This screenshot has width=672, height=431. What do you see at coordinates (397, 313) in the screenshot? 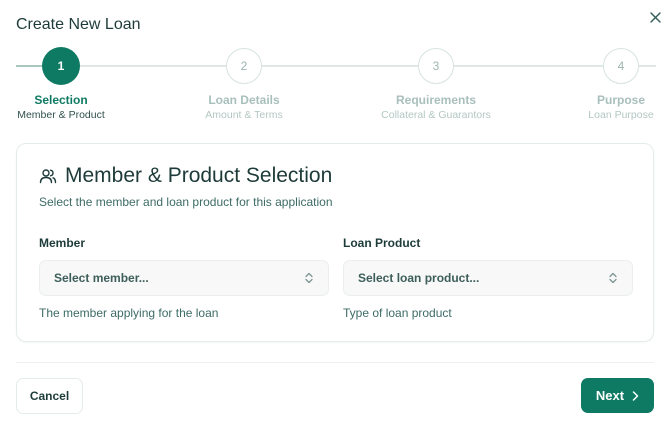
I see `product-help: Type of loan product` at bounding box center [397, 313].